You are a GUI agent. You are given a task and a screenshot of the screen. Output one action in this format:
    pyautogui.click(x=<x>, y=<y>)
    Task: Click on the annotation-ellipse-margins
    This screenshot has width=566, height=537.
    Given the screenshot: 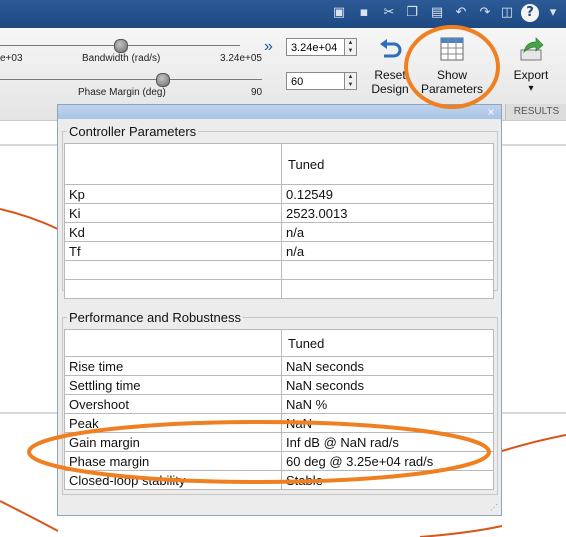 What is the action you would take?
    pyautogui.click(x=259, y=452)
    